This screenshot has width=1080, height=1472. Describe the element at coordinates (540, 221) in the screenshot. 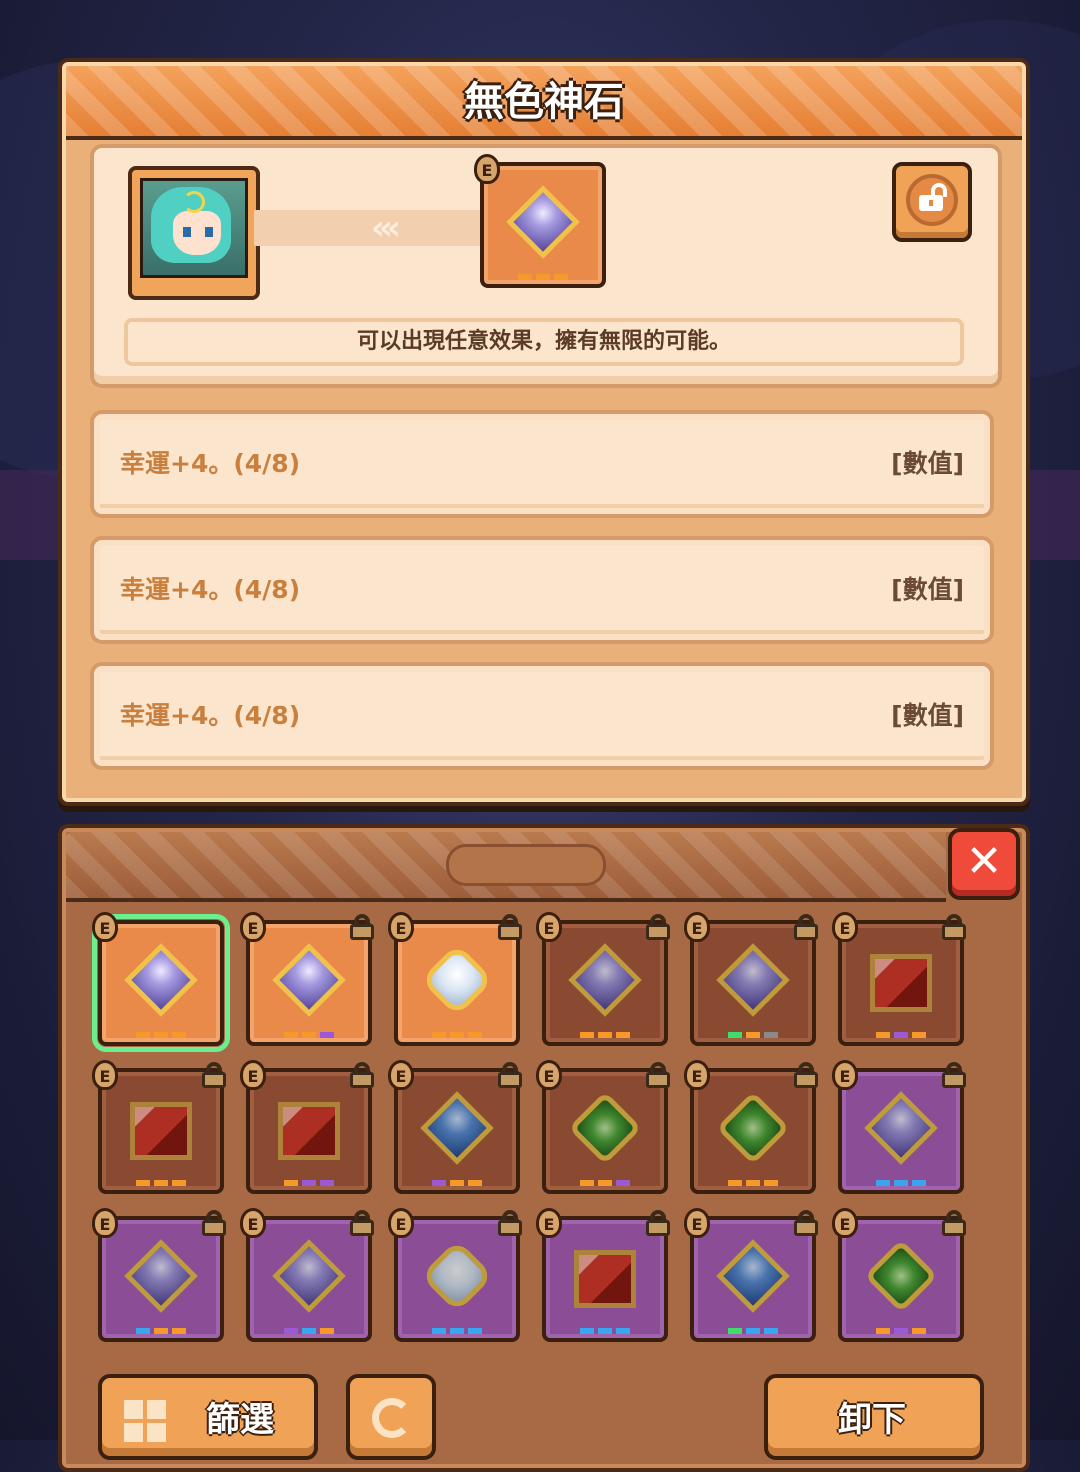

I see `equipped-item-slot: E` at that location.